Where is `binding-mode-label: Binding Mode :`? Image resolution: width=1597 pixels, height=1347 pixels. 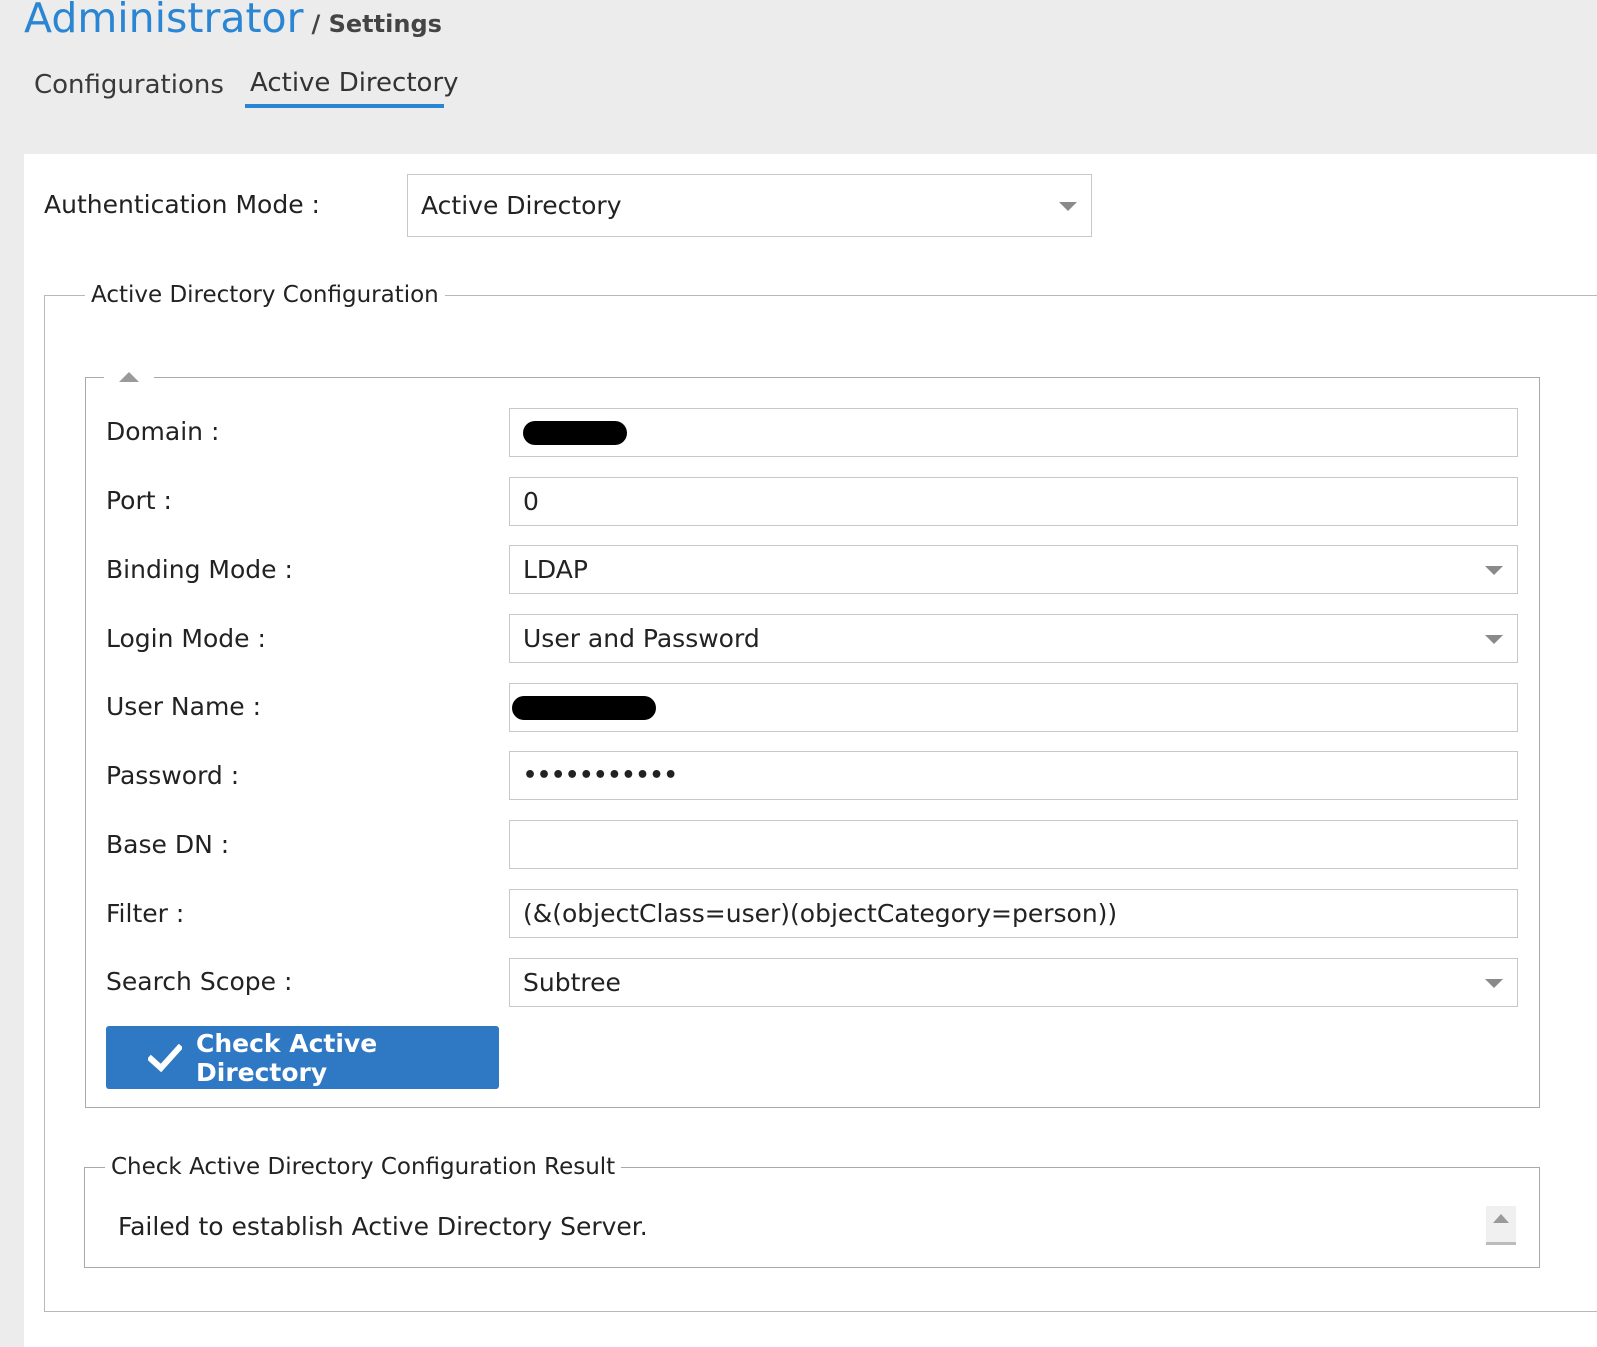 binding-mode-label: Binding Mode : is located at coordinates (199, 569).